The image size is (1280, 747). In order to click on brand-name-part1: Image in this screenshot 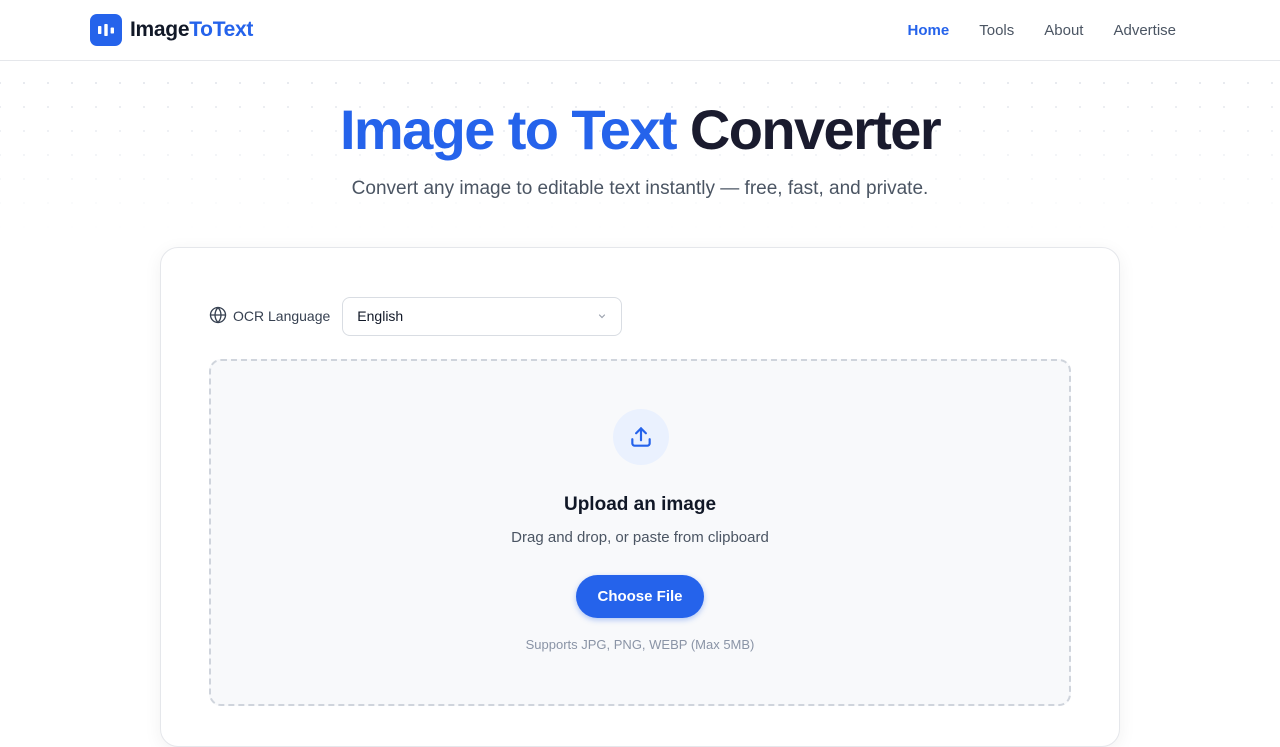, I will do `click(160, 29)`.